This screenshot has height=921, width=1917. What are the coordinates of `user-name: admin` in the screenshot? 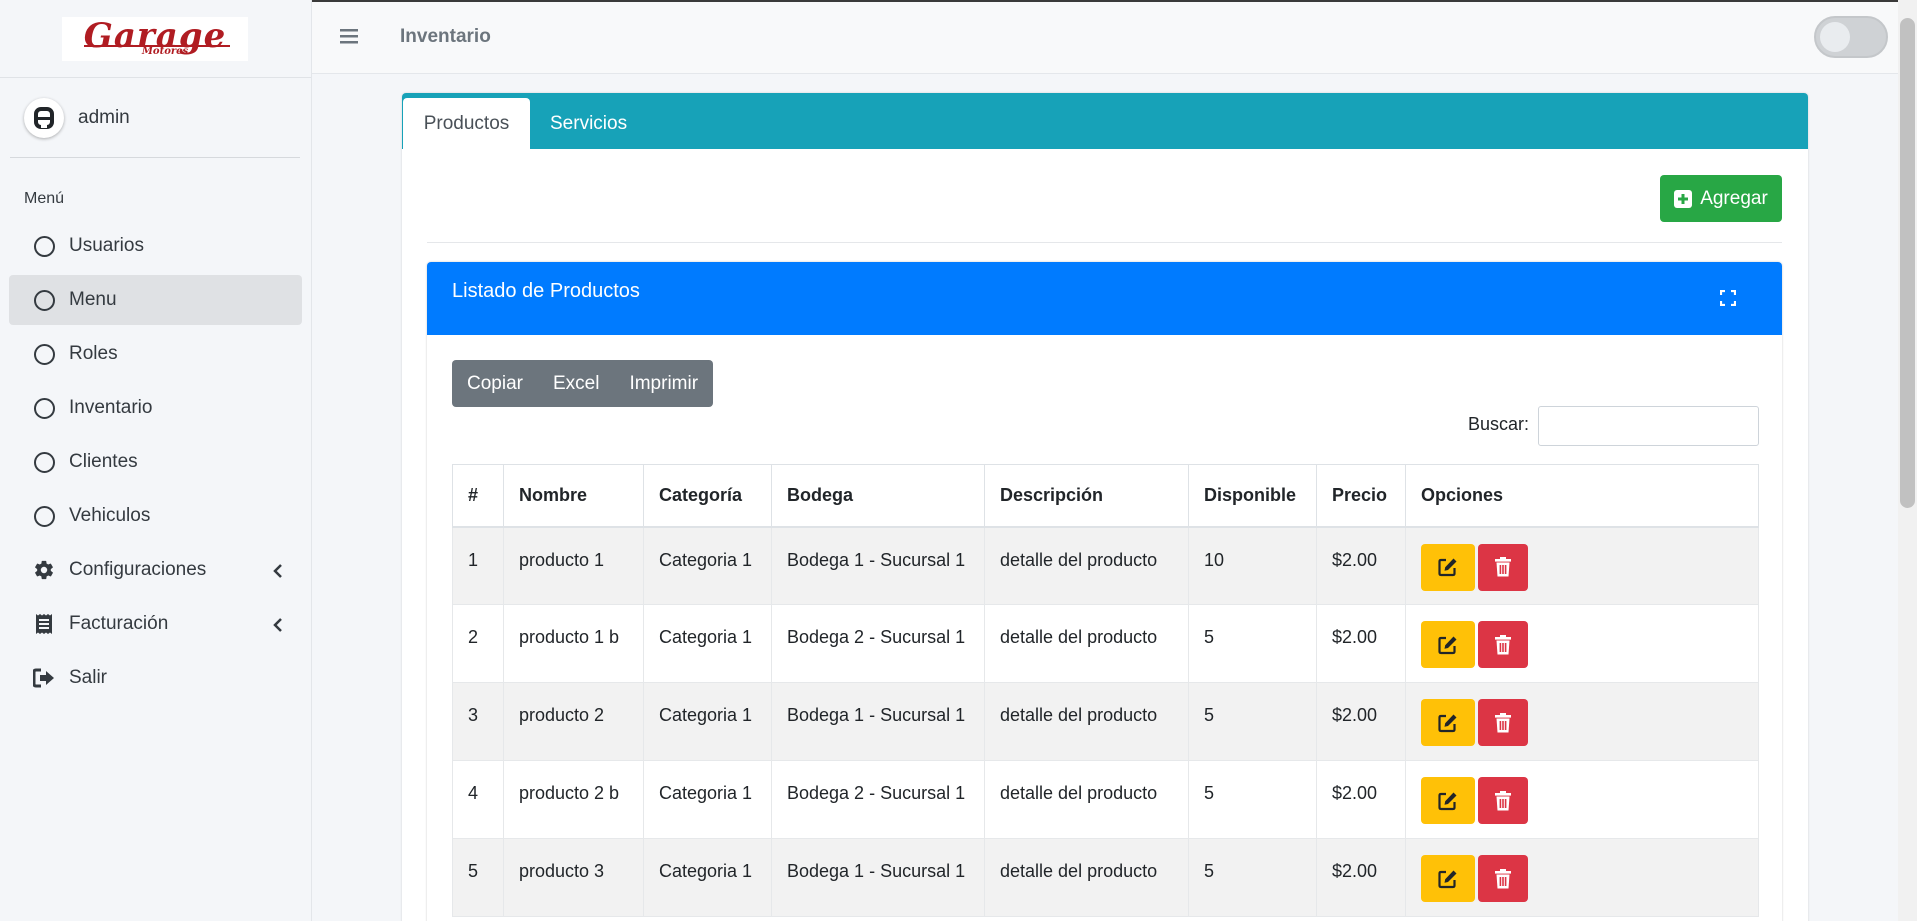 It's located at (104, 118).